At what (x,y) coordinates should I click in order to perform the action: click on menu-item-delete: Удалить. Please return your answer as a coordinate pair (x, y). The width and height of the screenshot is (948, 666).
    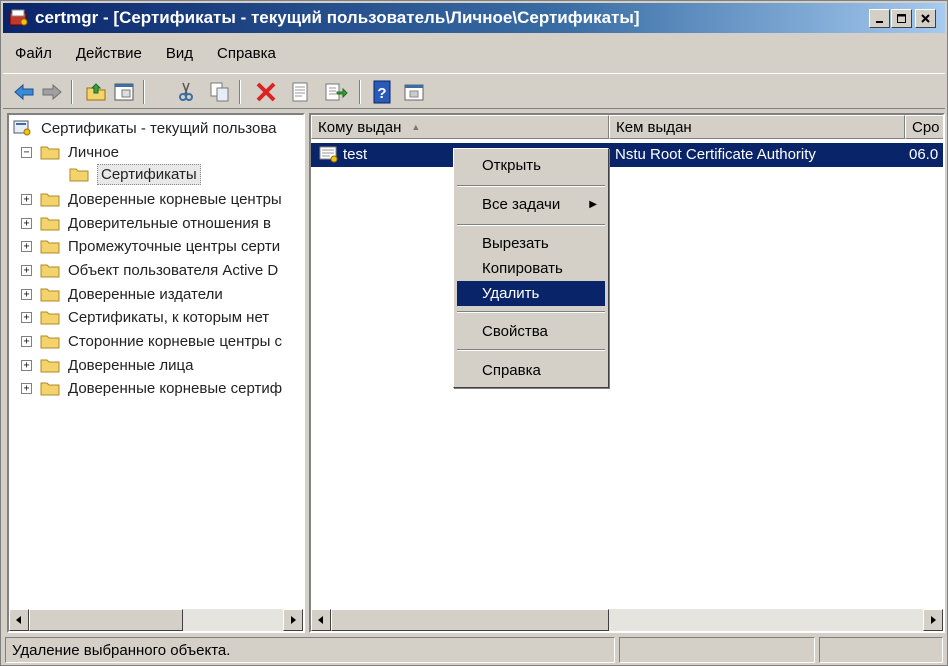
    Looking at the image, I should click on (531, 293).